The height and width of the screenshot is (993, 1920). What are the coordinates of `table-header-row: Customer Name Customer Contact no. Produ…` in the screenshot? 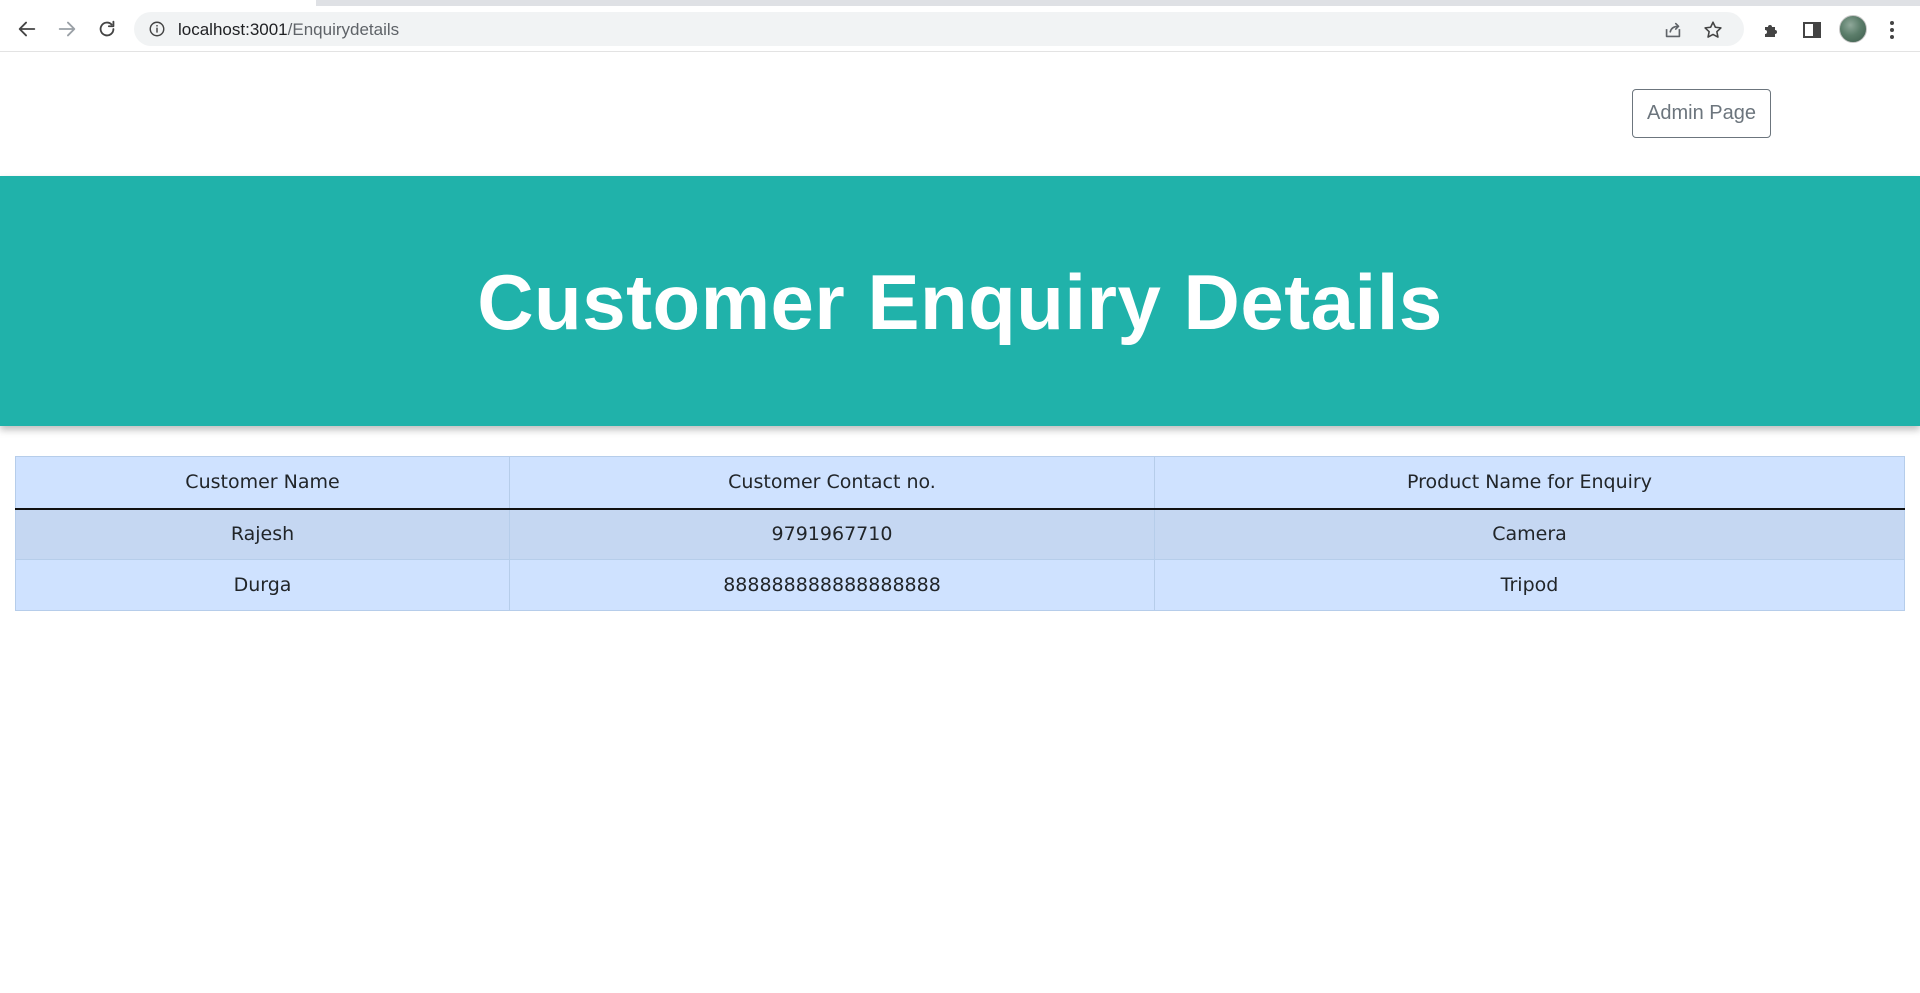 It's located at (960, 483).